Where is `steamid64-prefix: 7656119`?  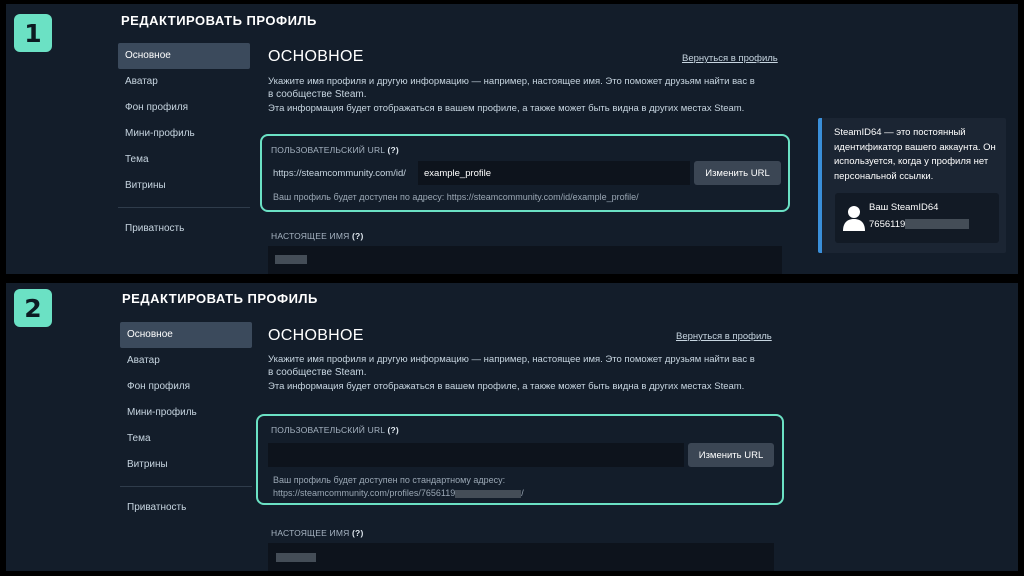 steamid64-prefix: 7656119 is located at coordinates (887, 224).